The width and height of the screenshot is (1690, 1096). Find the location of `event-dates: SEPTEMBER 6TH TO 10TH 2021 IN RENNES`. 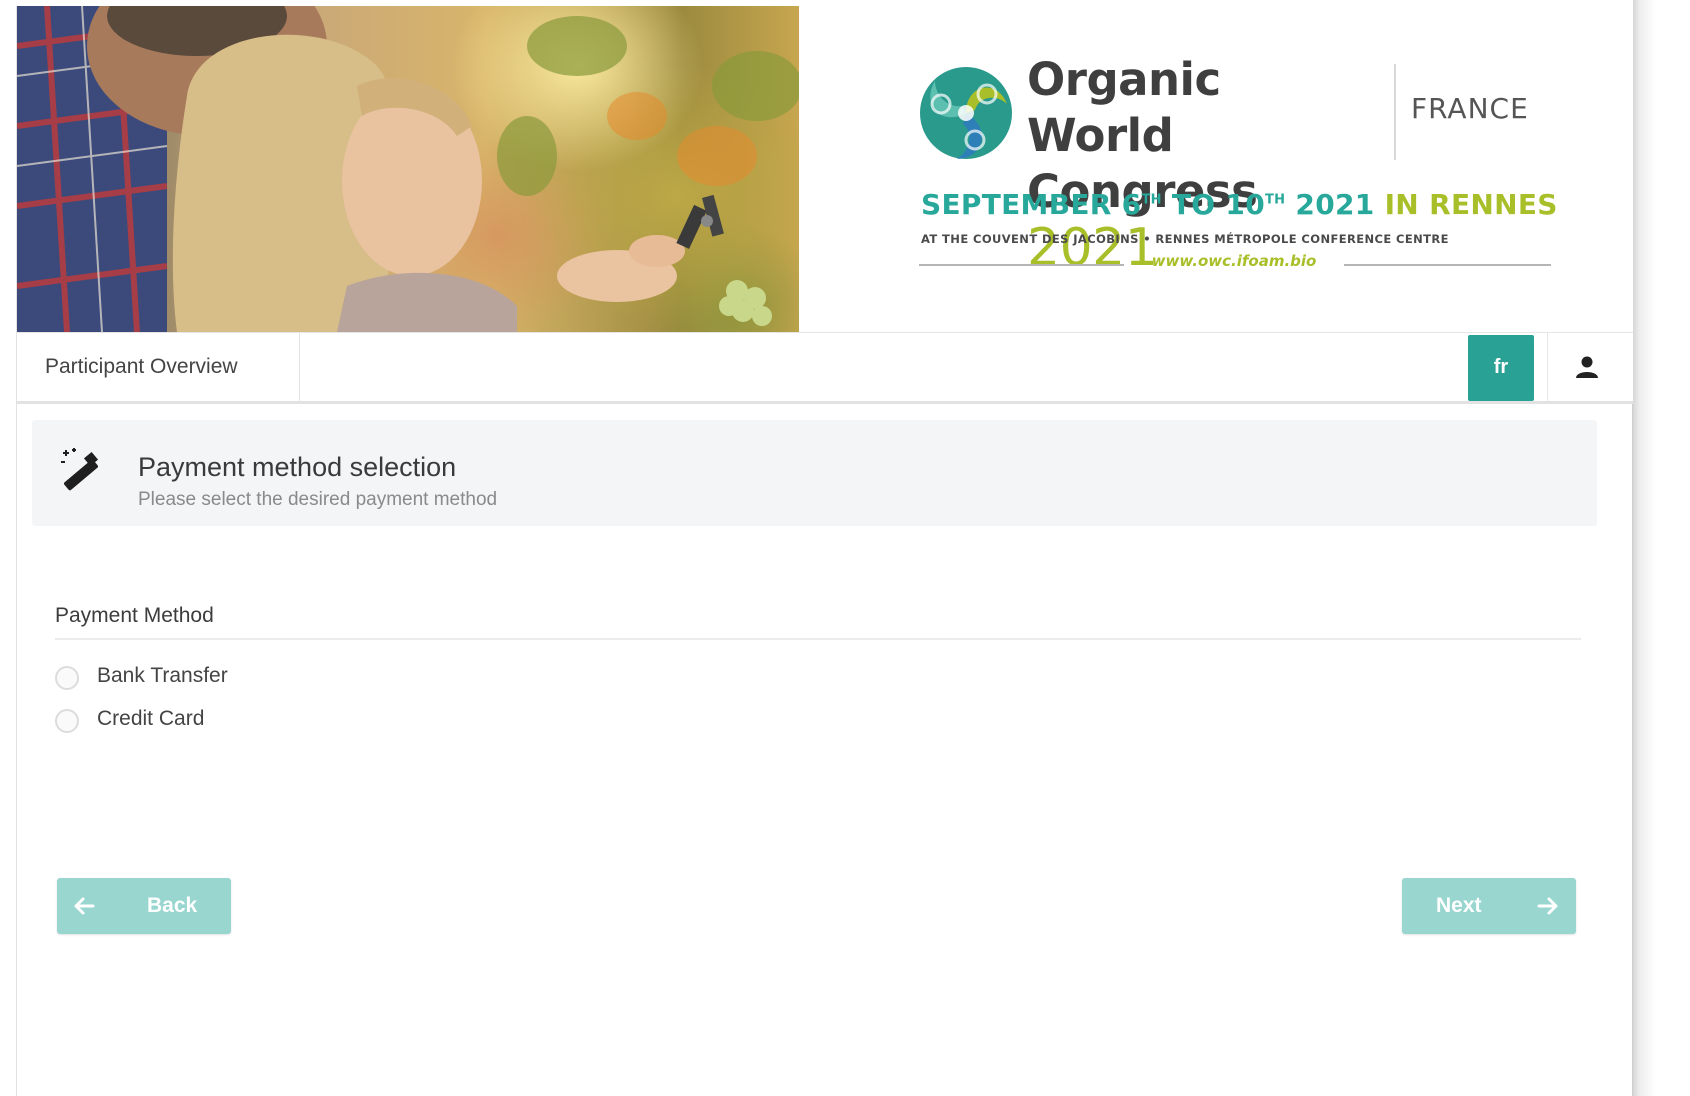

event-dates: SEPTEMBER 6TH TO 10TH 2021 IN RENNES is located at coordinates (1239, 204).